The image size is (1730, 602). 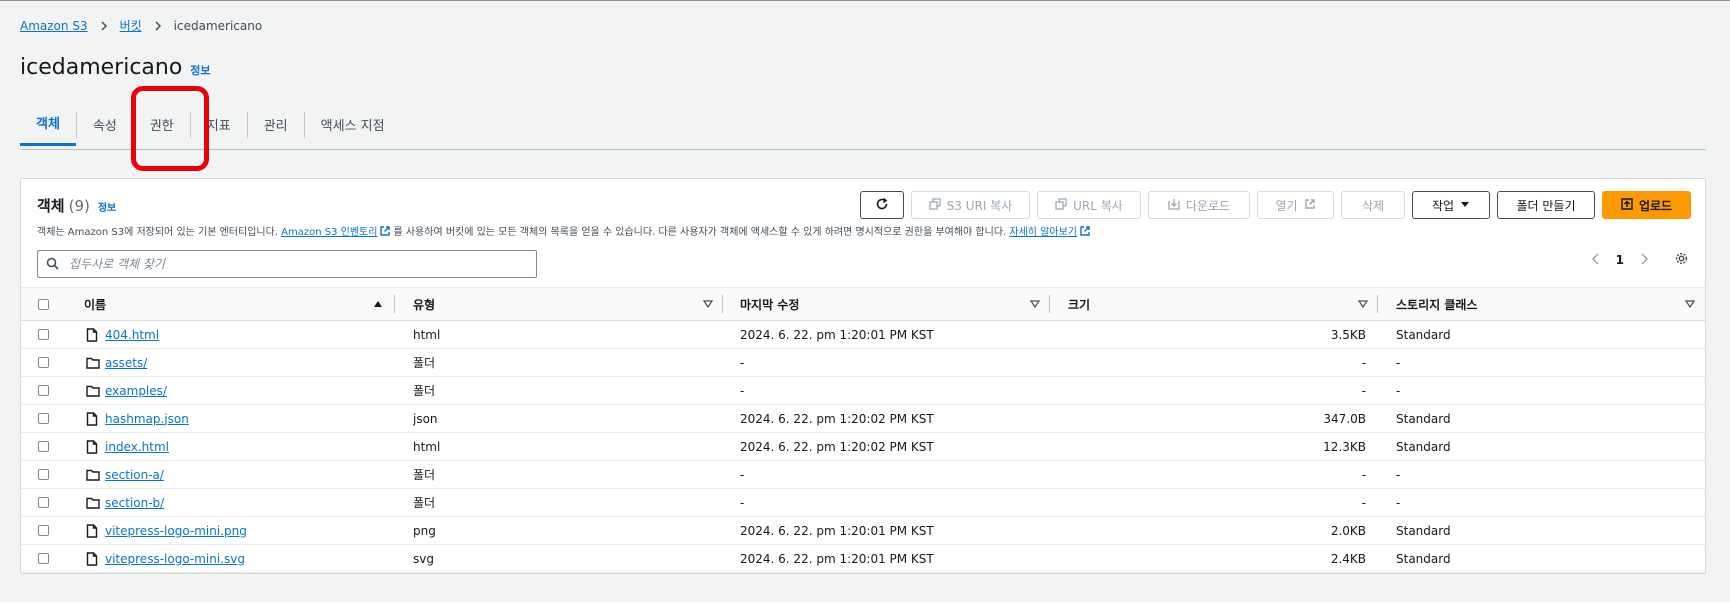 I want to click on header-type: 유형, so click(x=424, y=304).